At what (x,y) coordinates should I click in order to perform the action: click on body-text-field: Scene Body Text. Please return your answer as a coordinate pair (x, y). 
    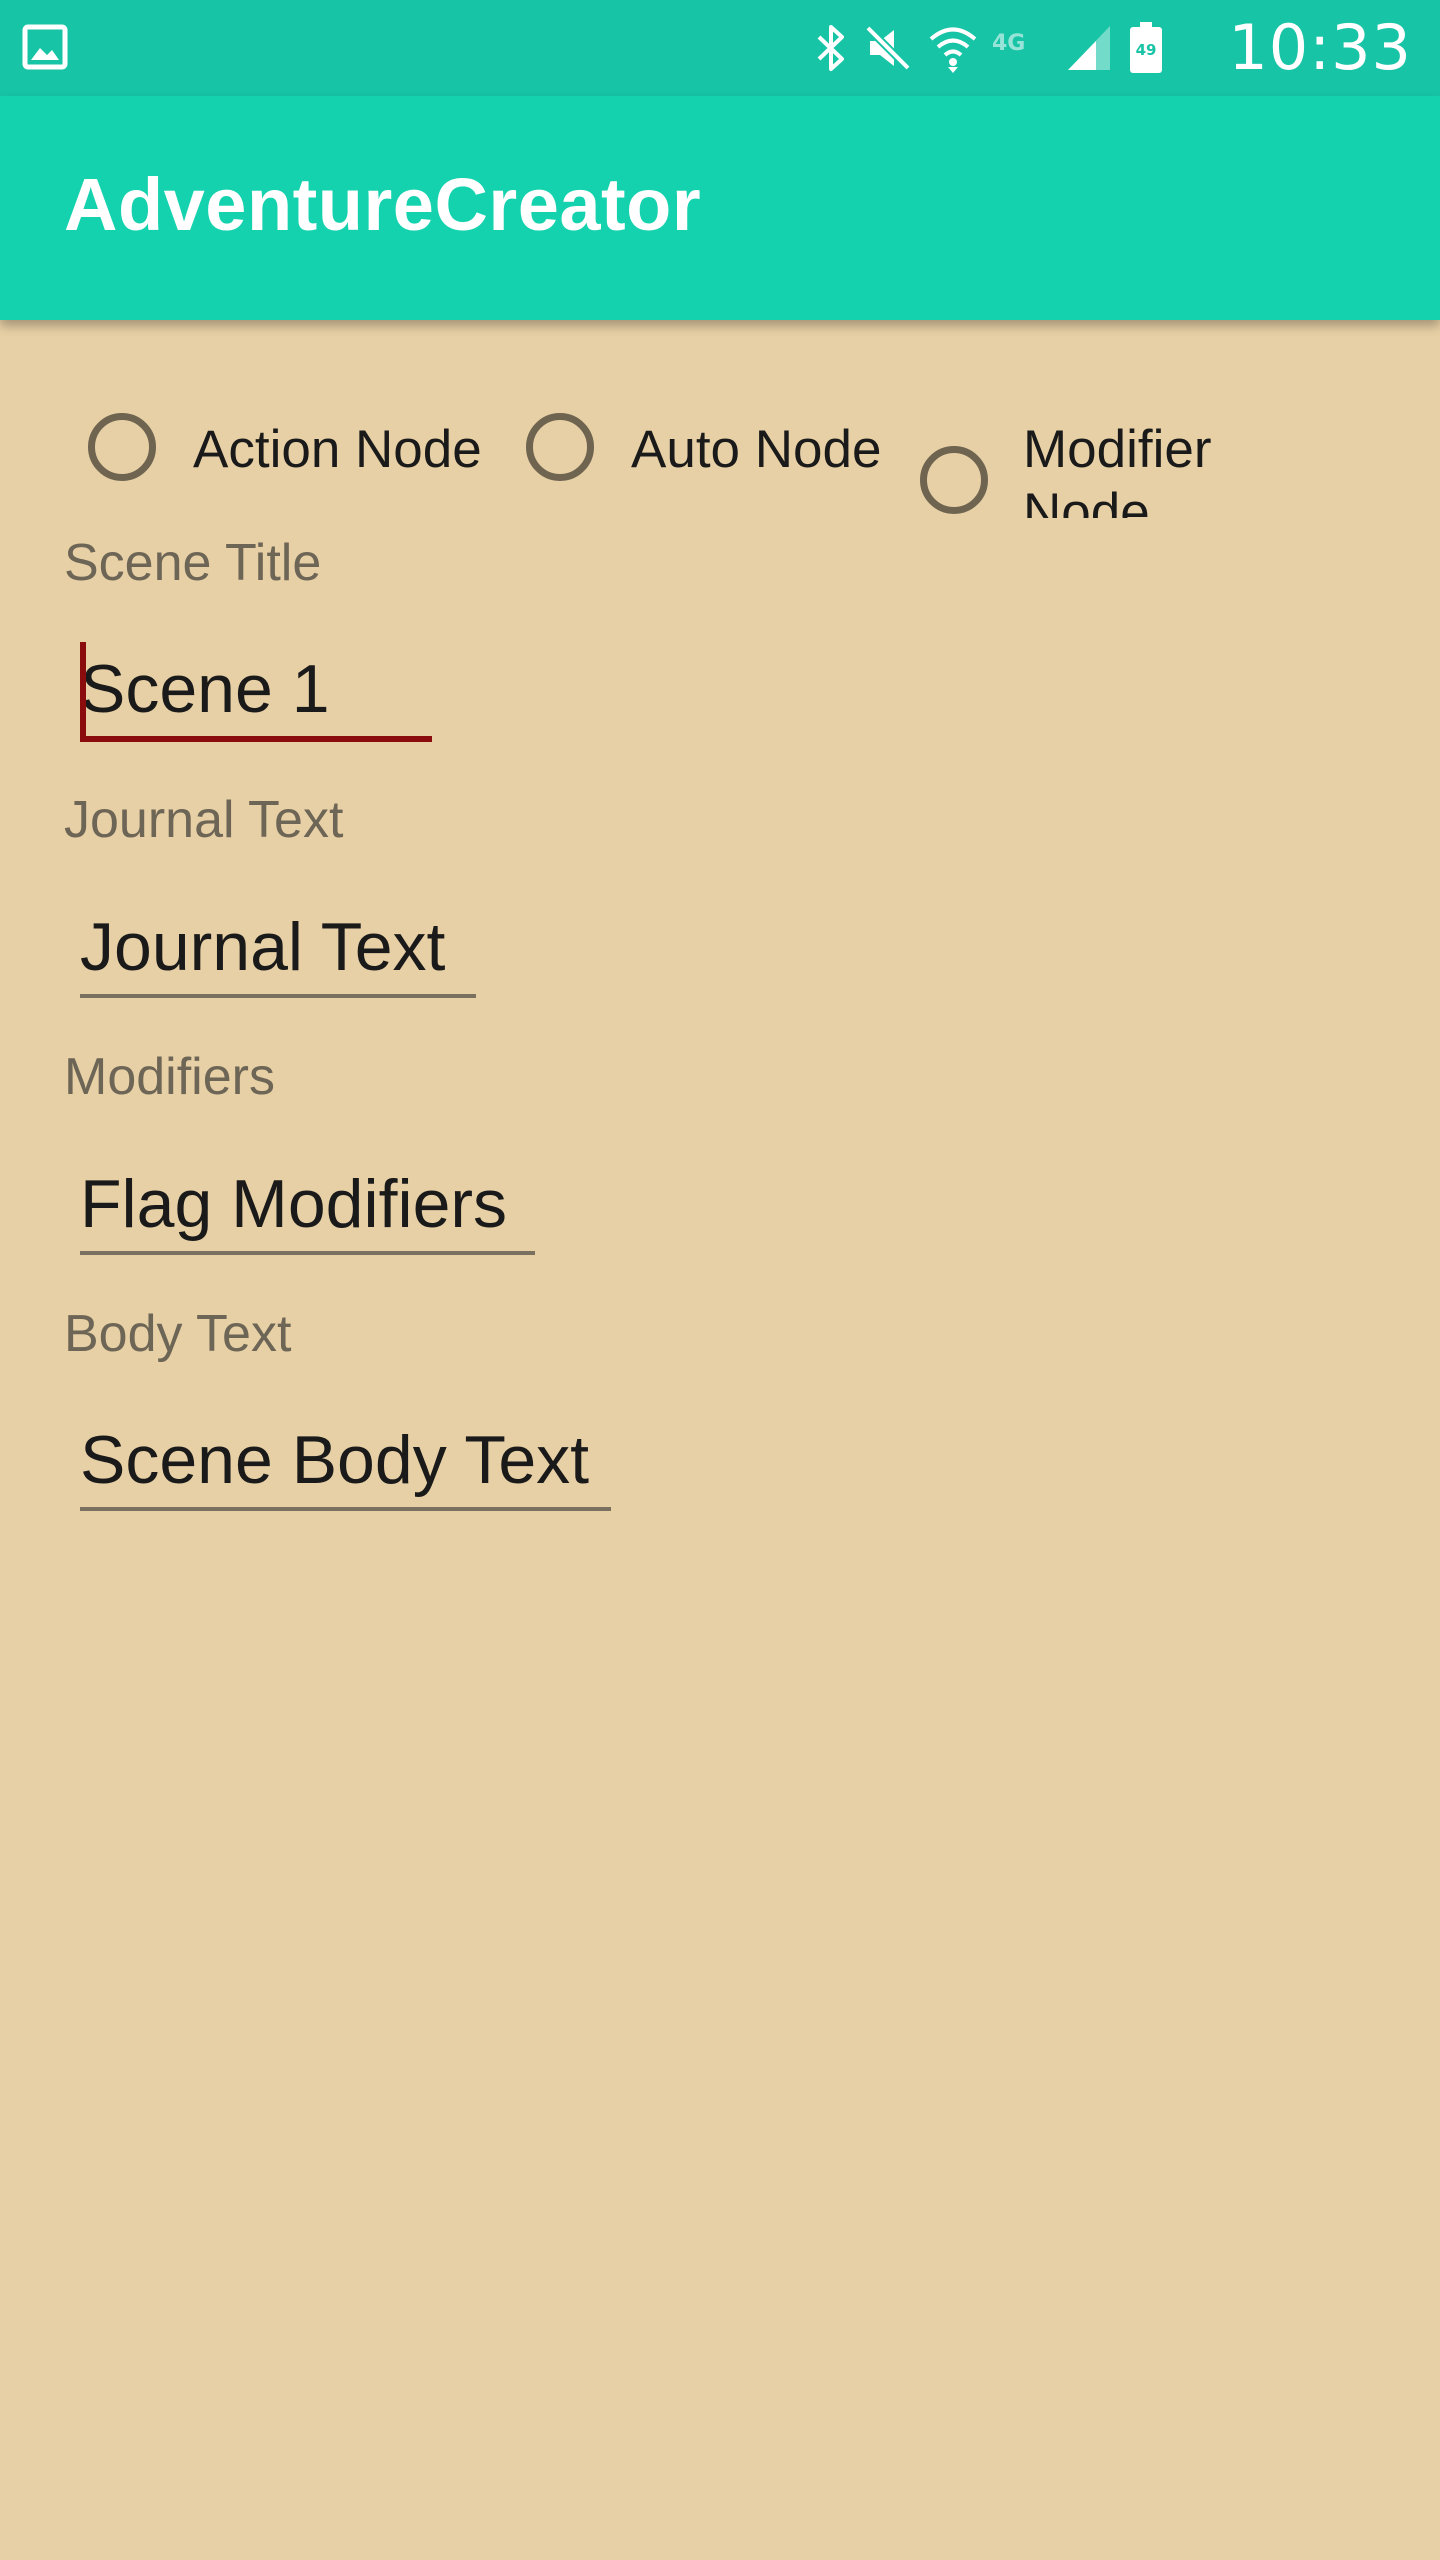
    Looking at the image, I should click on (345, 1466).